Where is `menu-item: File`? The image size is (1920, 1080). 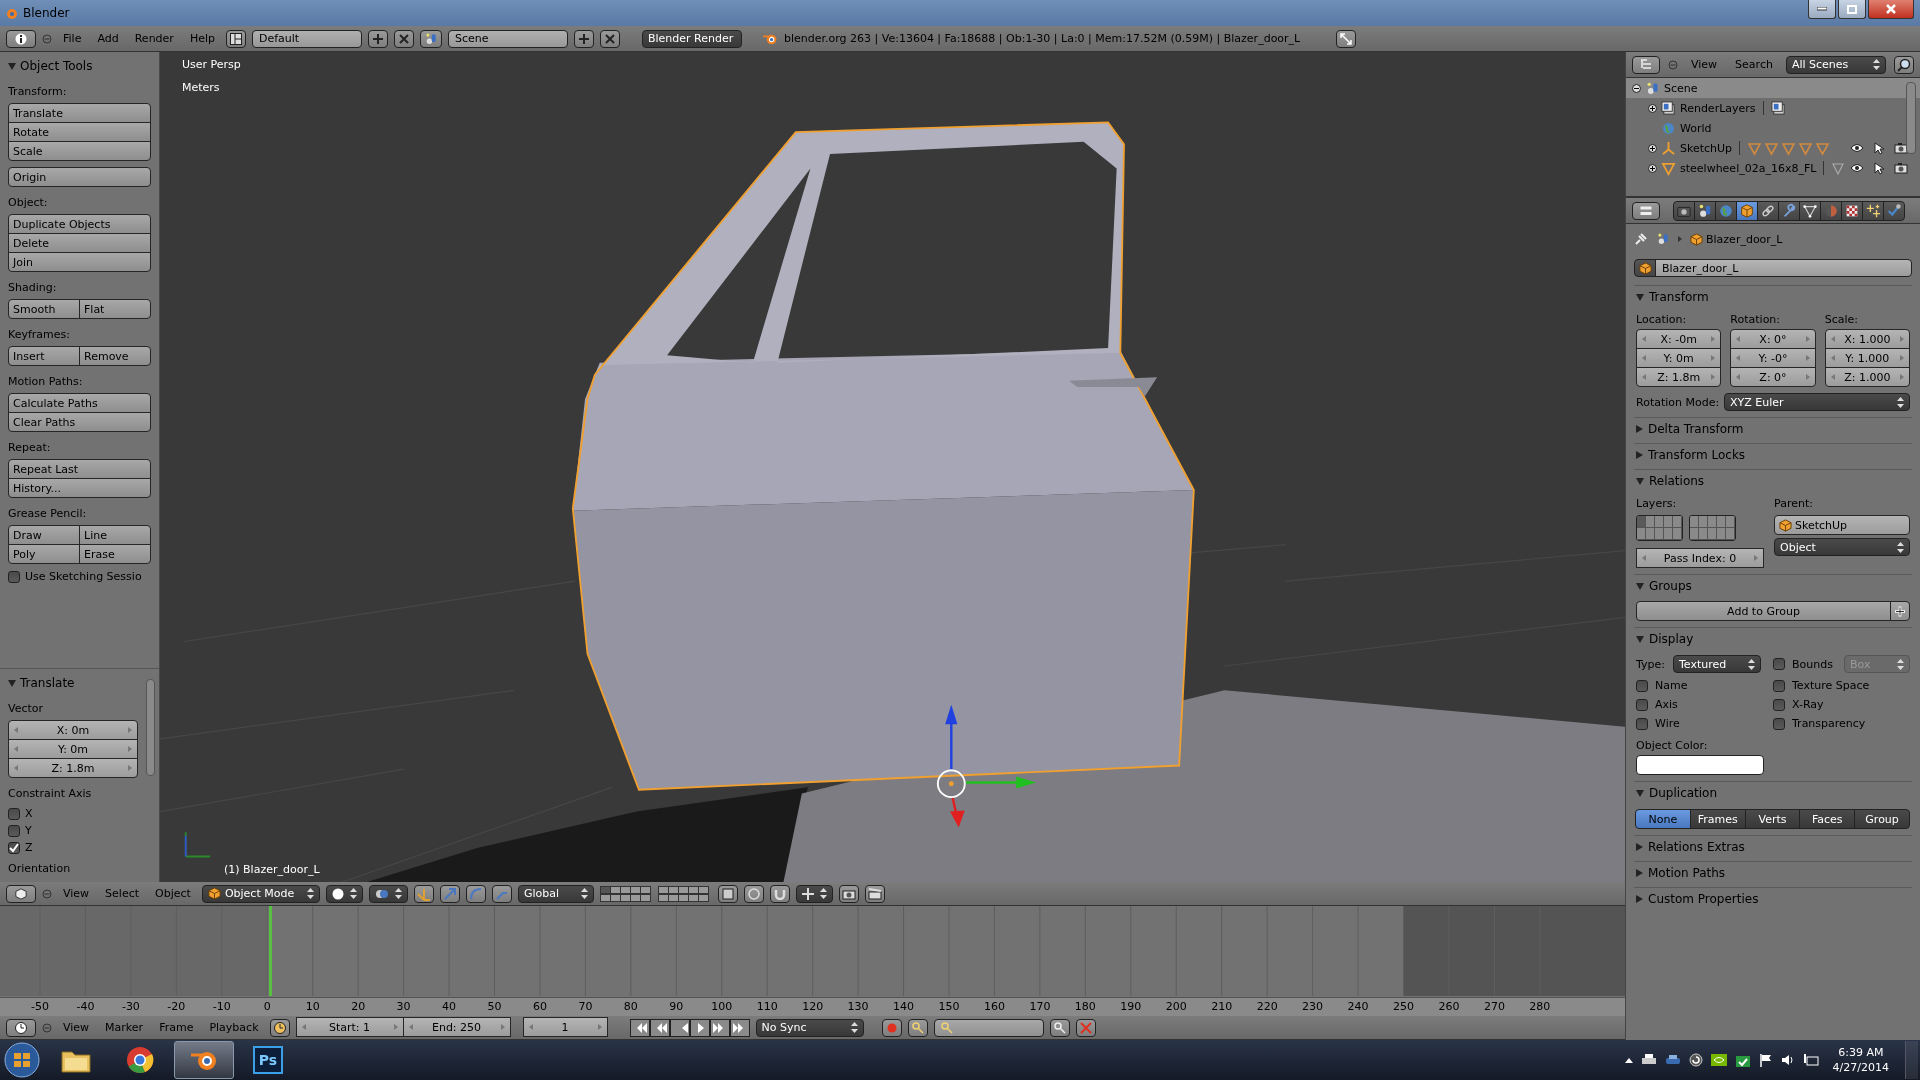
menu-item: File is located at coordinates (72, 38).